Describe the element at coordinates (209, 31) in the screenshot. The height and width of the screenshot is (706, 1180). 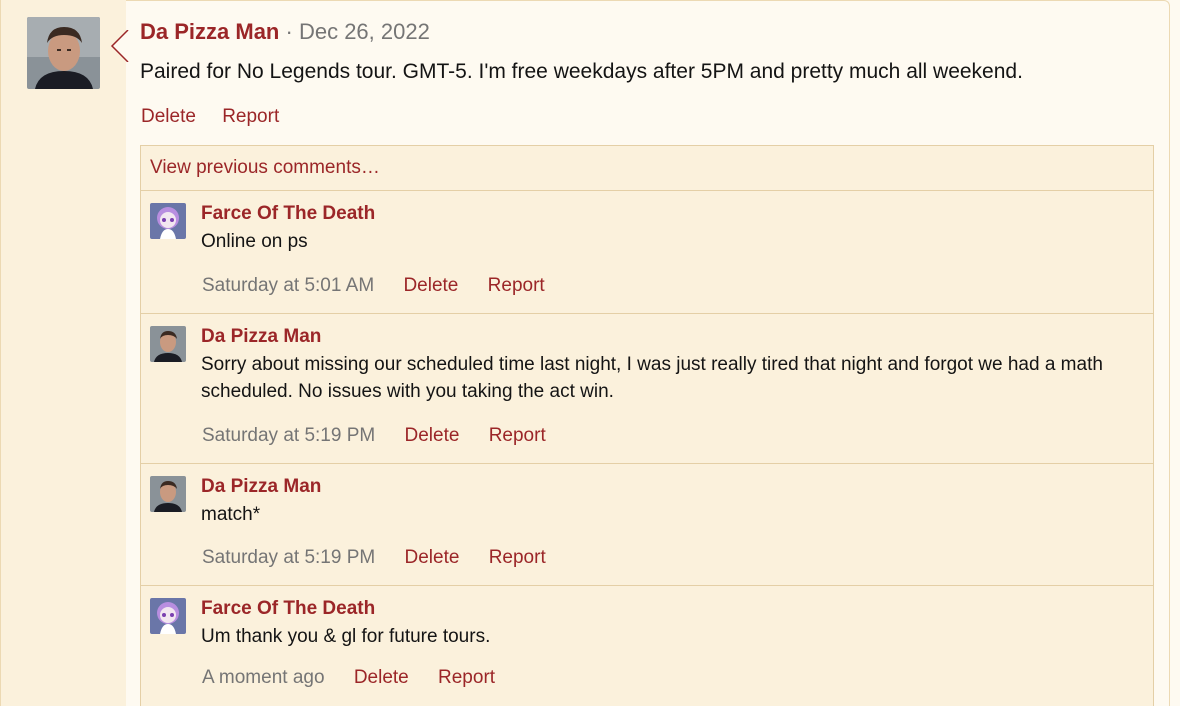
I see `post-author-name: Da Pizza Man` at that location.